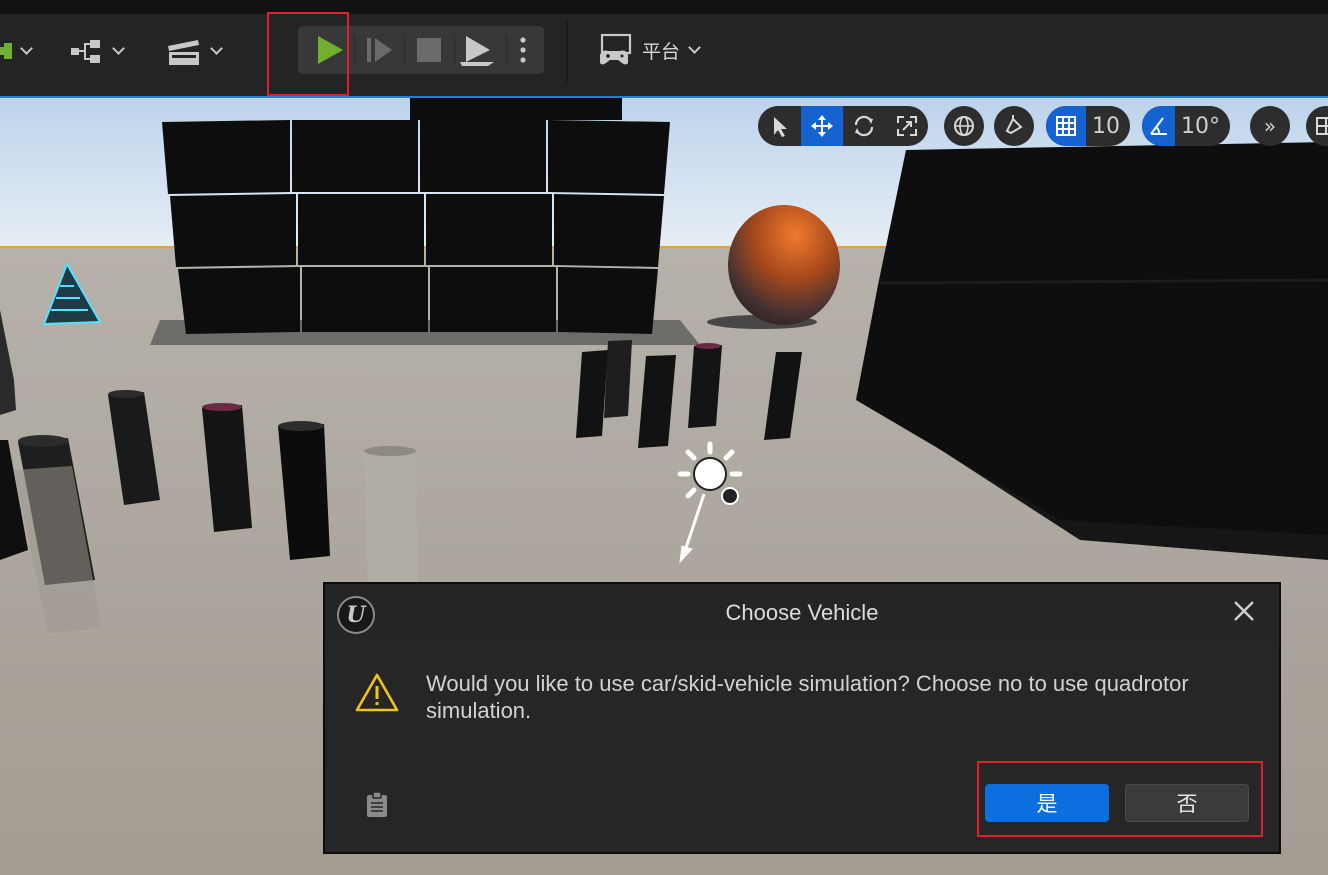 Image resolution: width=1328 pixels, height=875 pixels. I want to click on add-content-button, so click(16, 51).